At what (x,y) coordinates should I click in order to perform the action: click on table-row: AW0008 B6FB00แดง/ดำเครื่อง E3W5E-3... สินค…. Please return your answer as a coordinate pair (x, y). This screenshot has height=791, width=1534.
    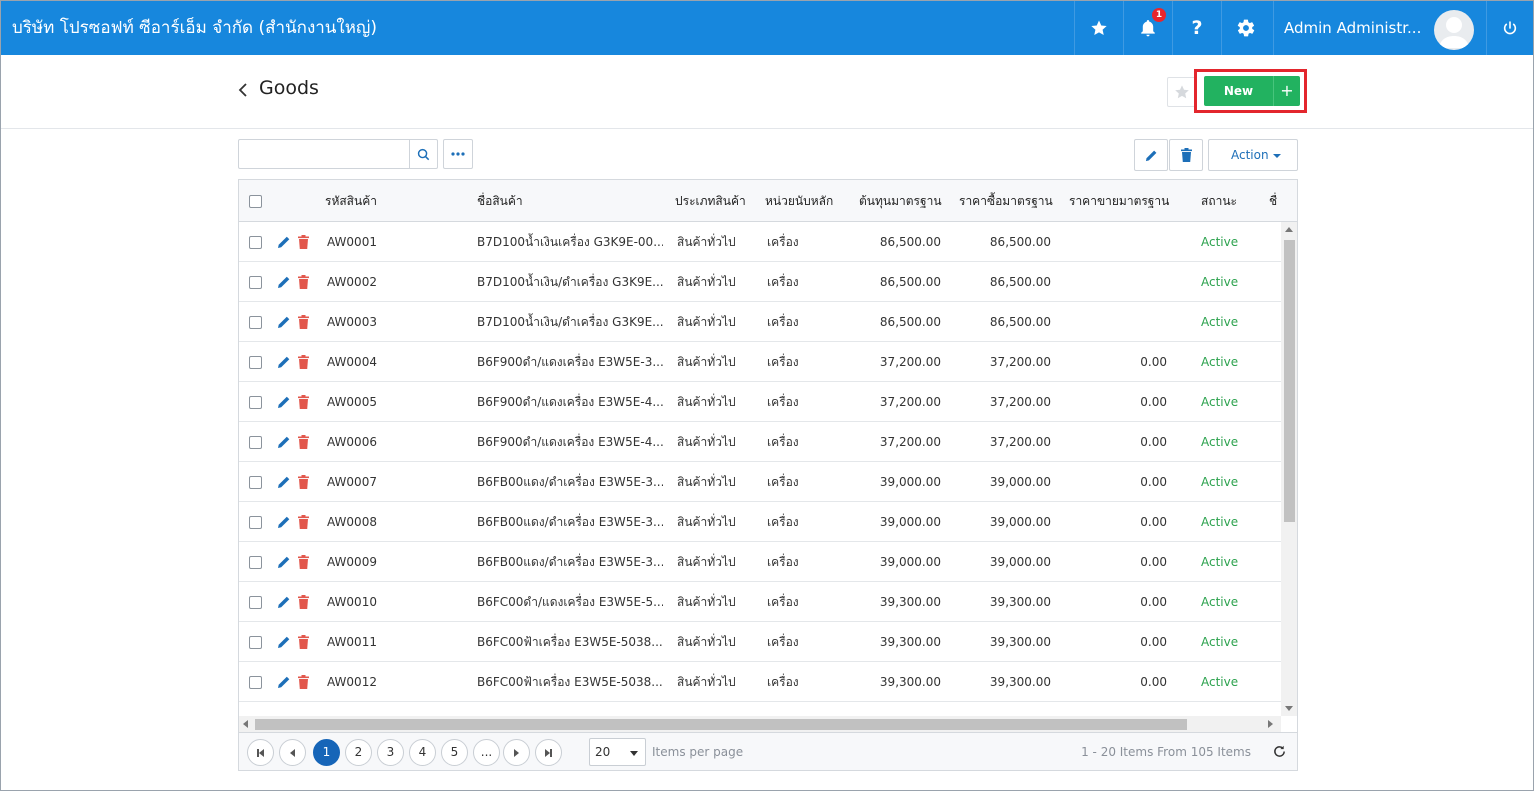
    Looking at the image, I should click on (760, 522).